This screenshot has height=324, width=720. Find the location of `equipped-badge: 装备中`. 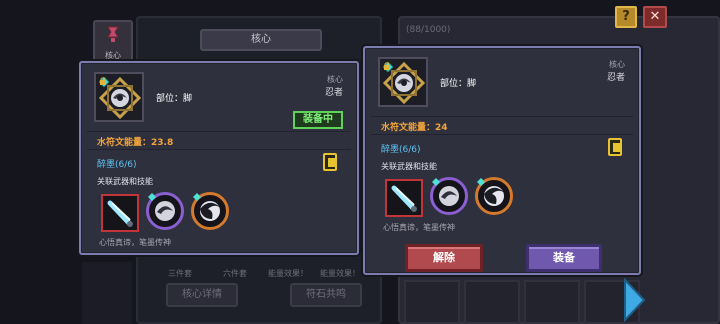

equipped-badge: 装备中 is located at coordinates (318, 120).